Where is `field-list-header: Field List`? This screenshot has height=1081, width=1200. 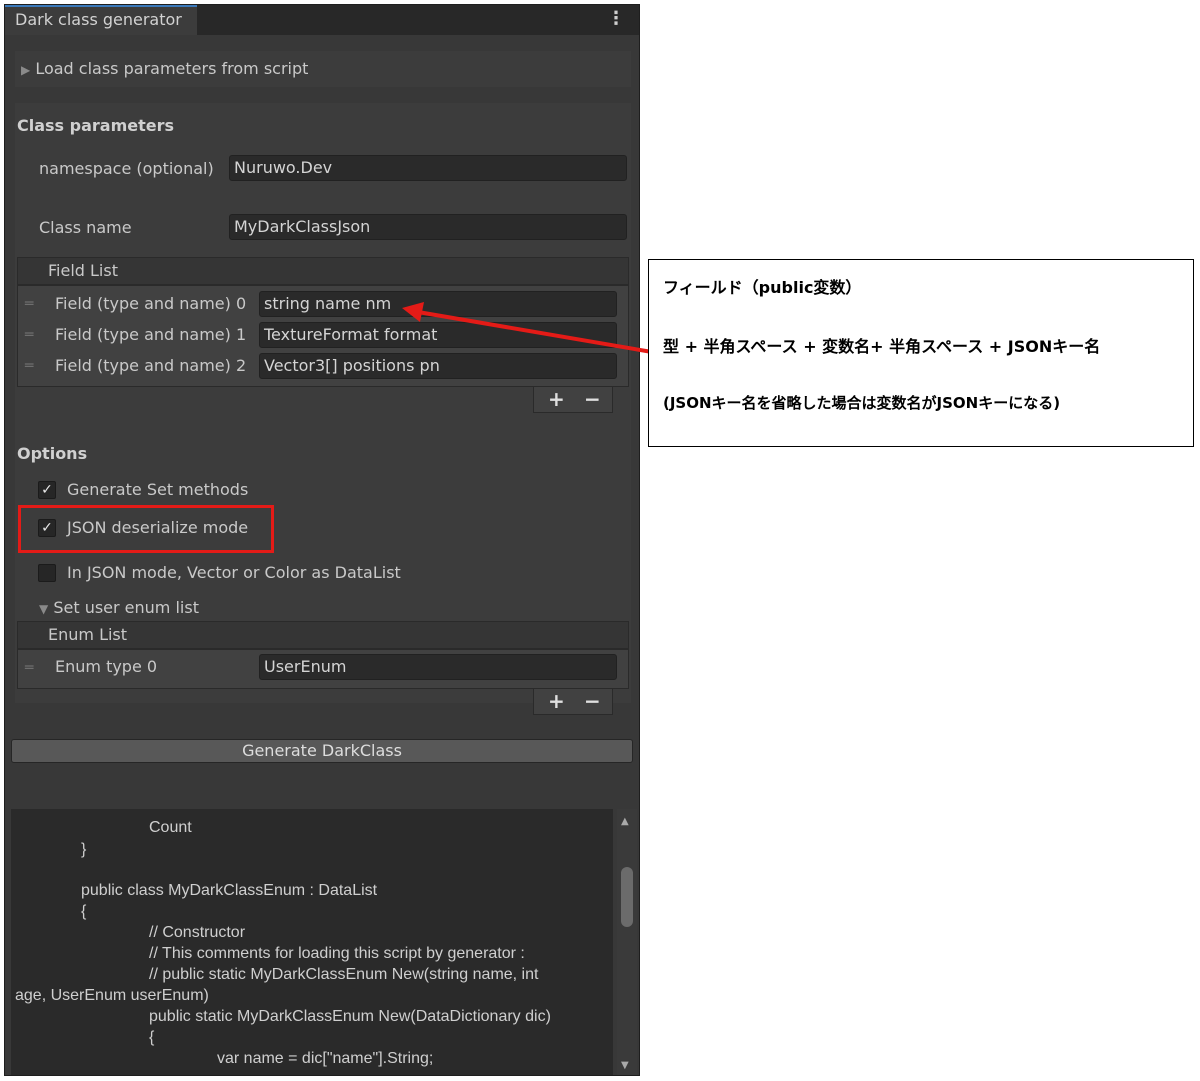 field-list-header: Field List is located at coordinates (323, 271).